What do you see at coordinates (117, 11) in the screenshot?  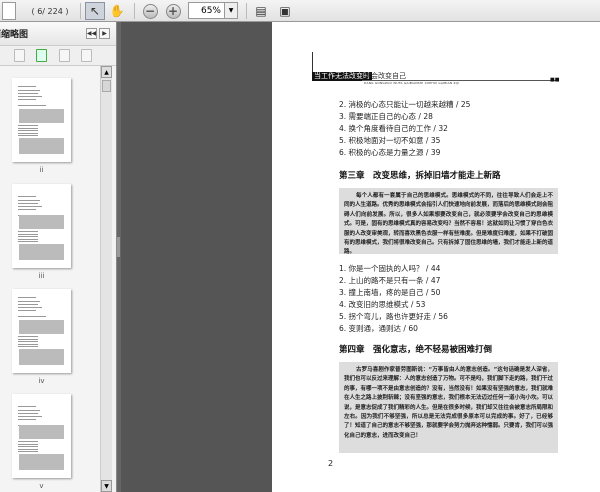 I see `hand-tool-icon: ✋` at bounding box center [117, 11].